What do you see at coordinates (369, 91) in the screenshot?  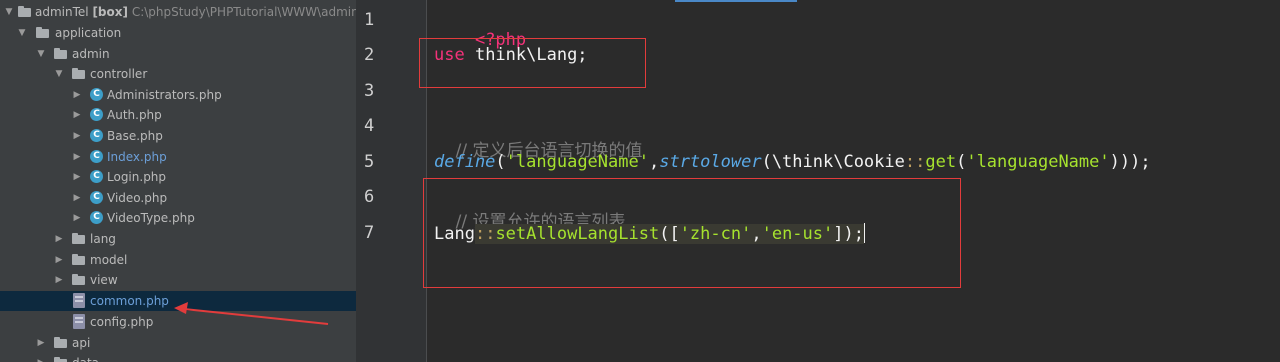 I see `line-number: 3` at bounding box center [369, 91].